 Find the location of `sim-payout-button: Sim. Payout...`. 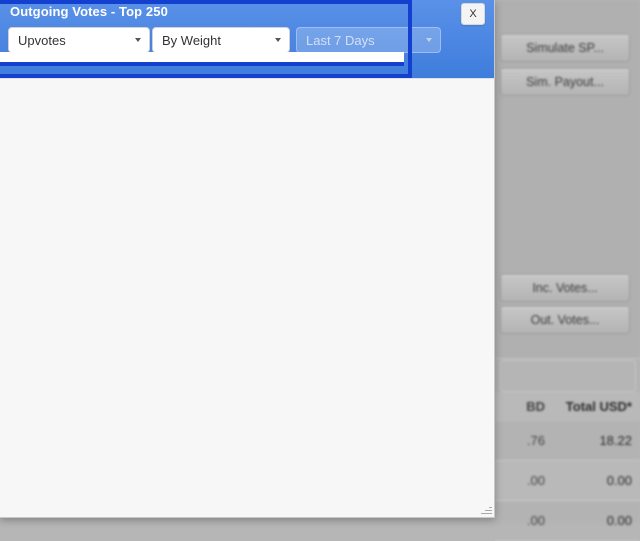

sim-payout-button: Sim. Payout... is located at coordinates (565, 82).